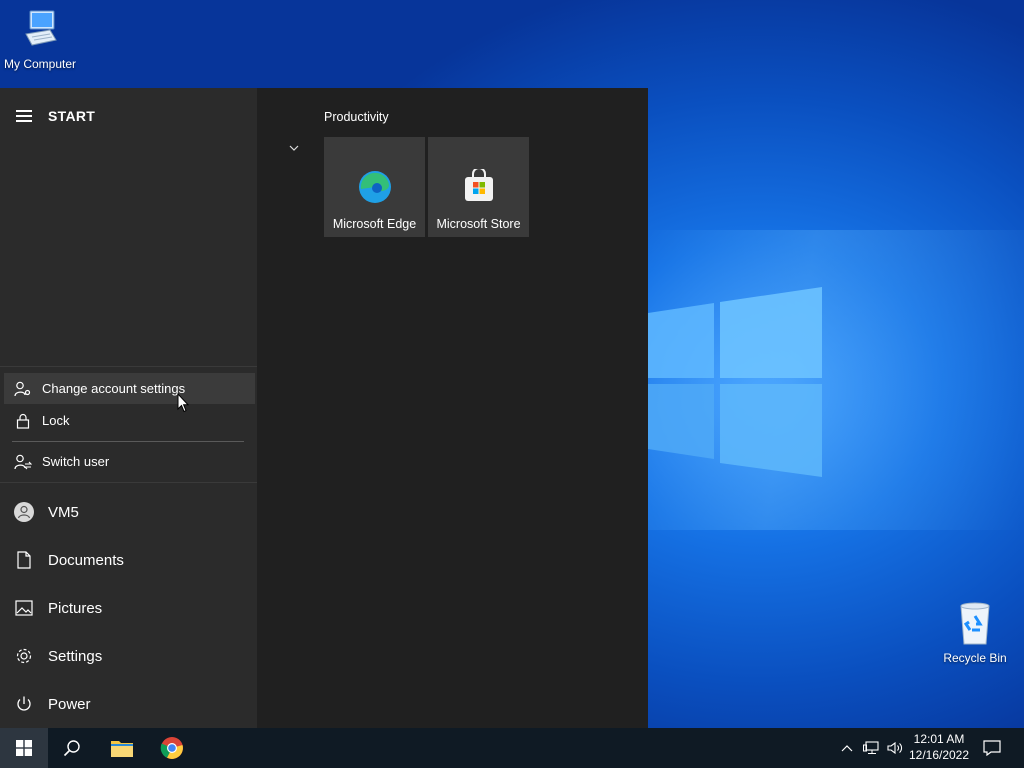 The width and height of the screenshot is (1024, 768). I want to click on taskbar-clock: 12:01 AM 12/16/2022, so click(939, 747).